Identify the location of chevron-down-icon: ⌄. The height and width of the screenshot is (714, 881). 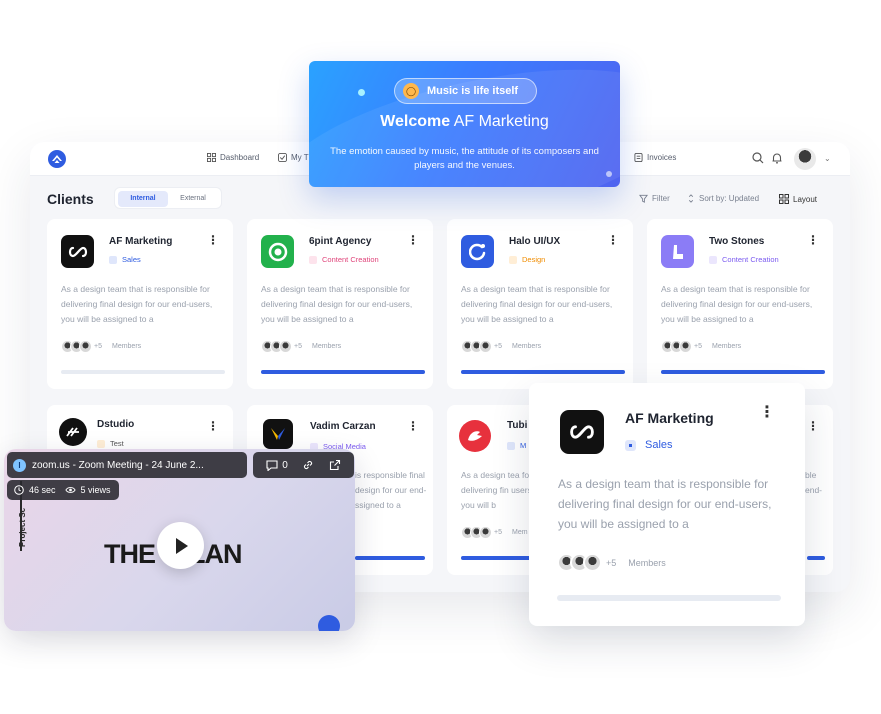
(827, 158).